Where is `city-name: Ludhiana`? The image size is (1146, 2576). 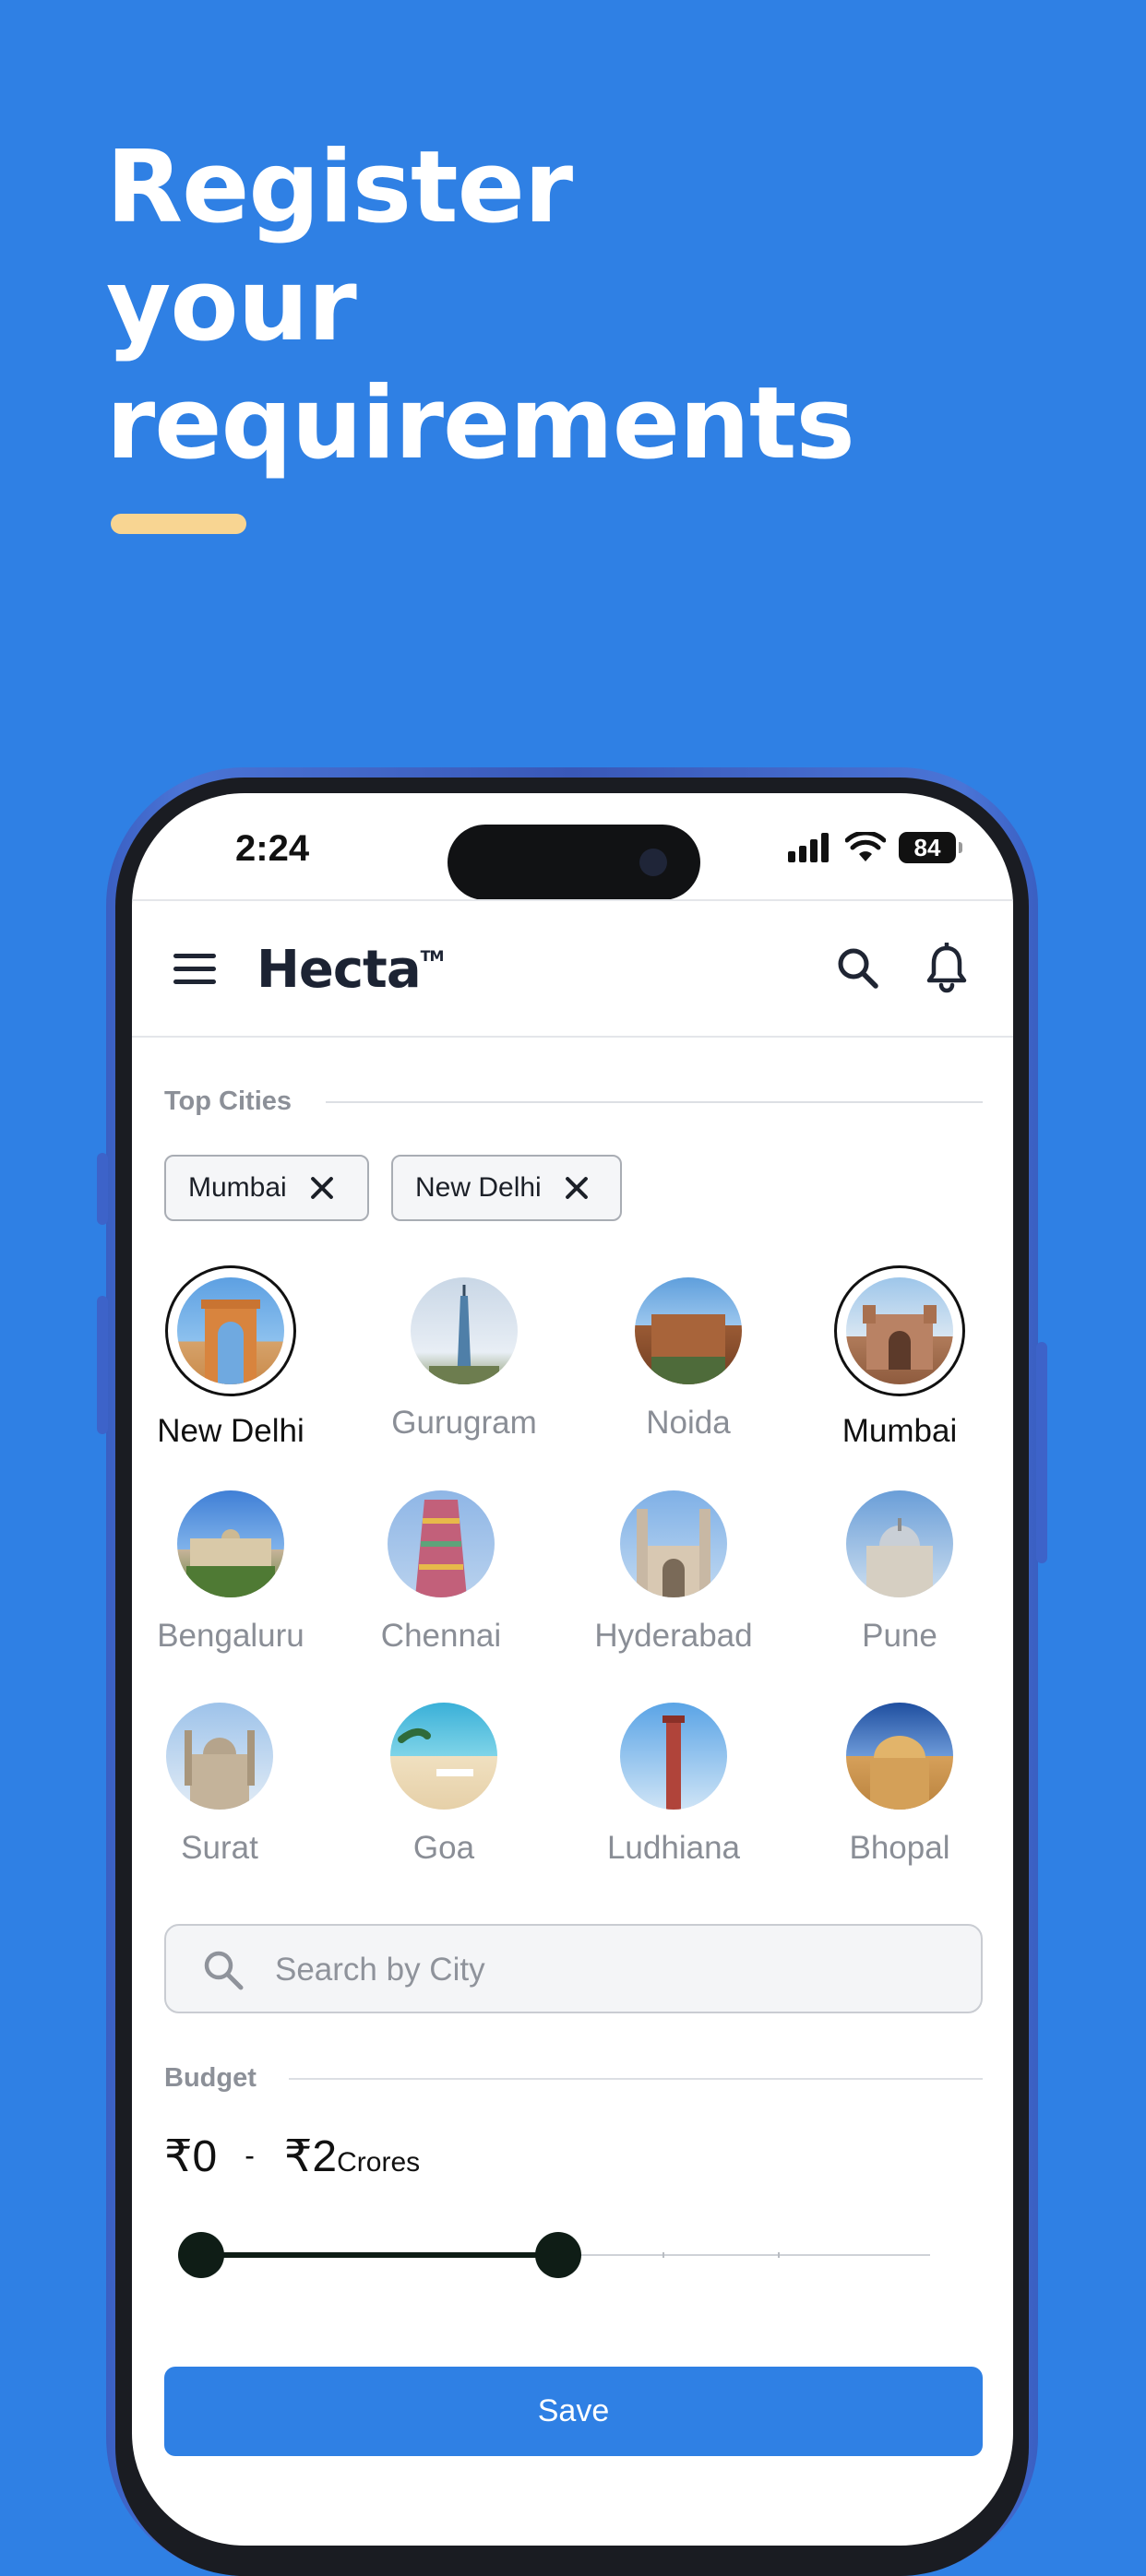
city-name: Ludhiana is located at coordinates (673, 1848).